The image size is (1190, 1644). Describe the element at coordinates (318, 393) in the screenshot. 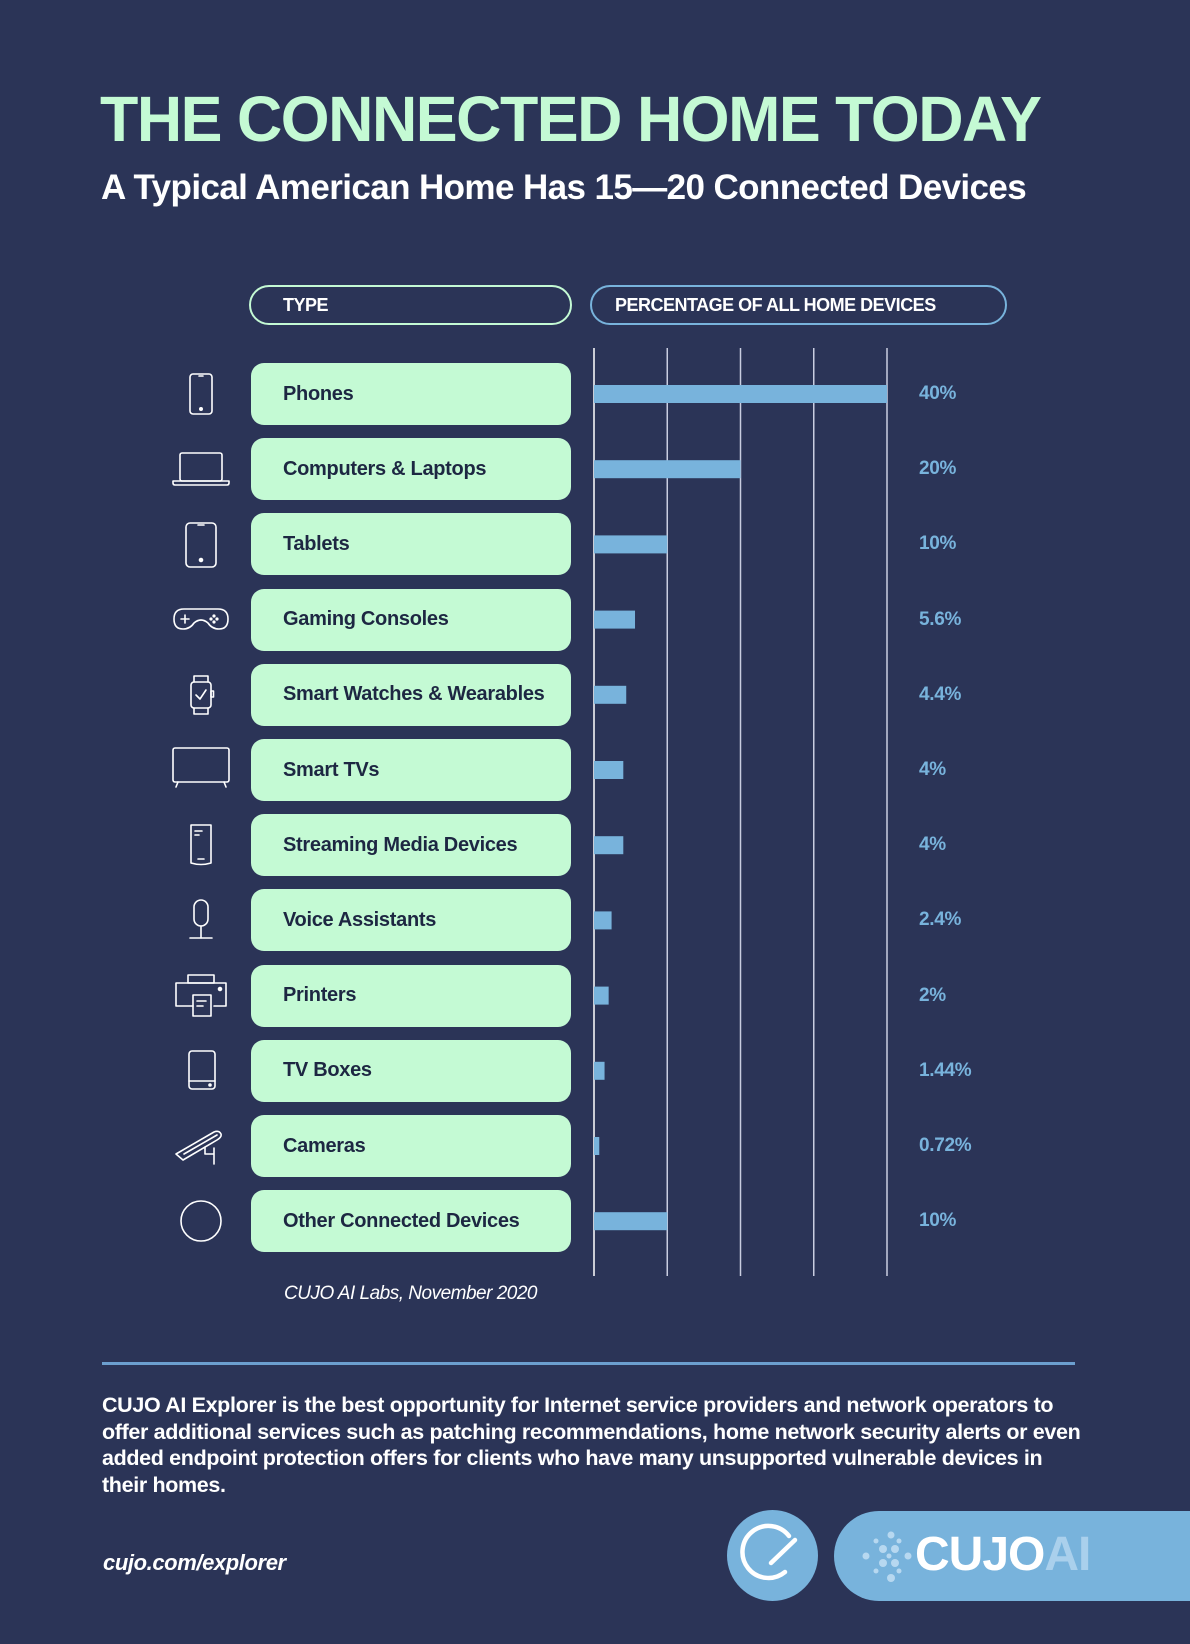

I see `category-label-text: Phones` at that location.